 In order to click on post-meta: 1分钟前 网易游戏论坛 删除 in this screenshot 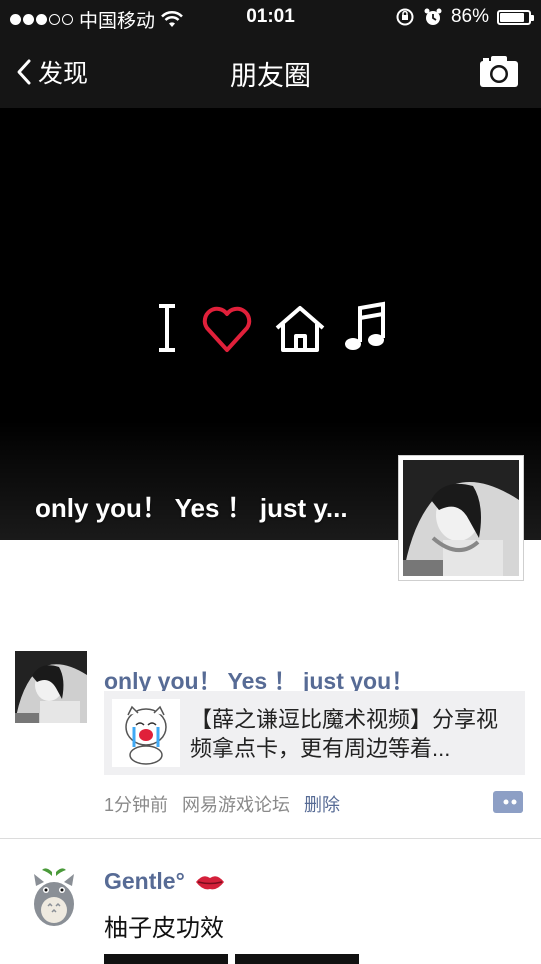, I will do `click(222, 804)`.